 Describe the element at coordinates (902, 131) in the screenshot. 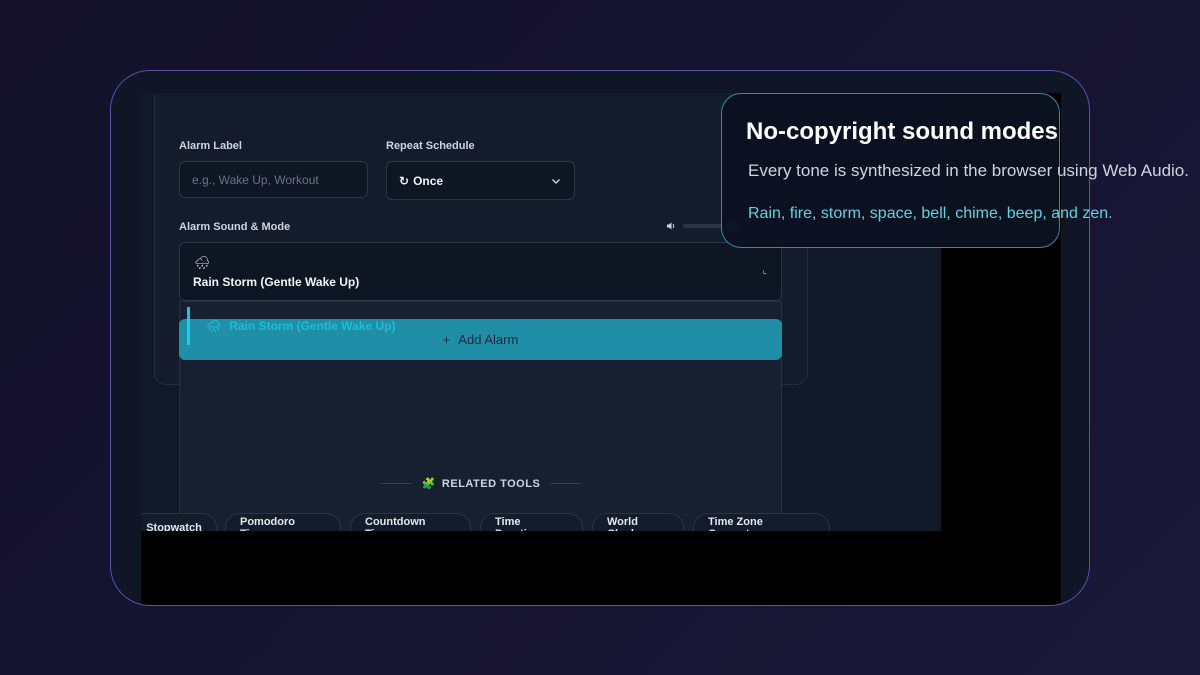

I see `callout-title: No-copyright sound modes` at that location.